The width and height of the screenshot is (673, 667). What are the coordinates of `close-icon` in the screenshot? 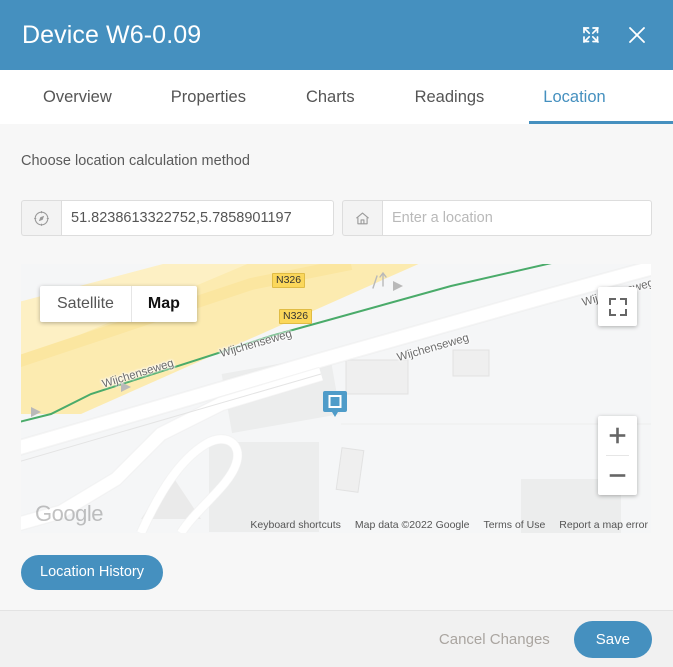 It's located at (637, 35).